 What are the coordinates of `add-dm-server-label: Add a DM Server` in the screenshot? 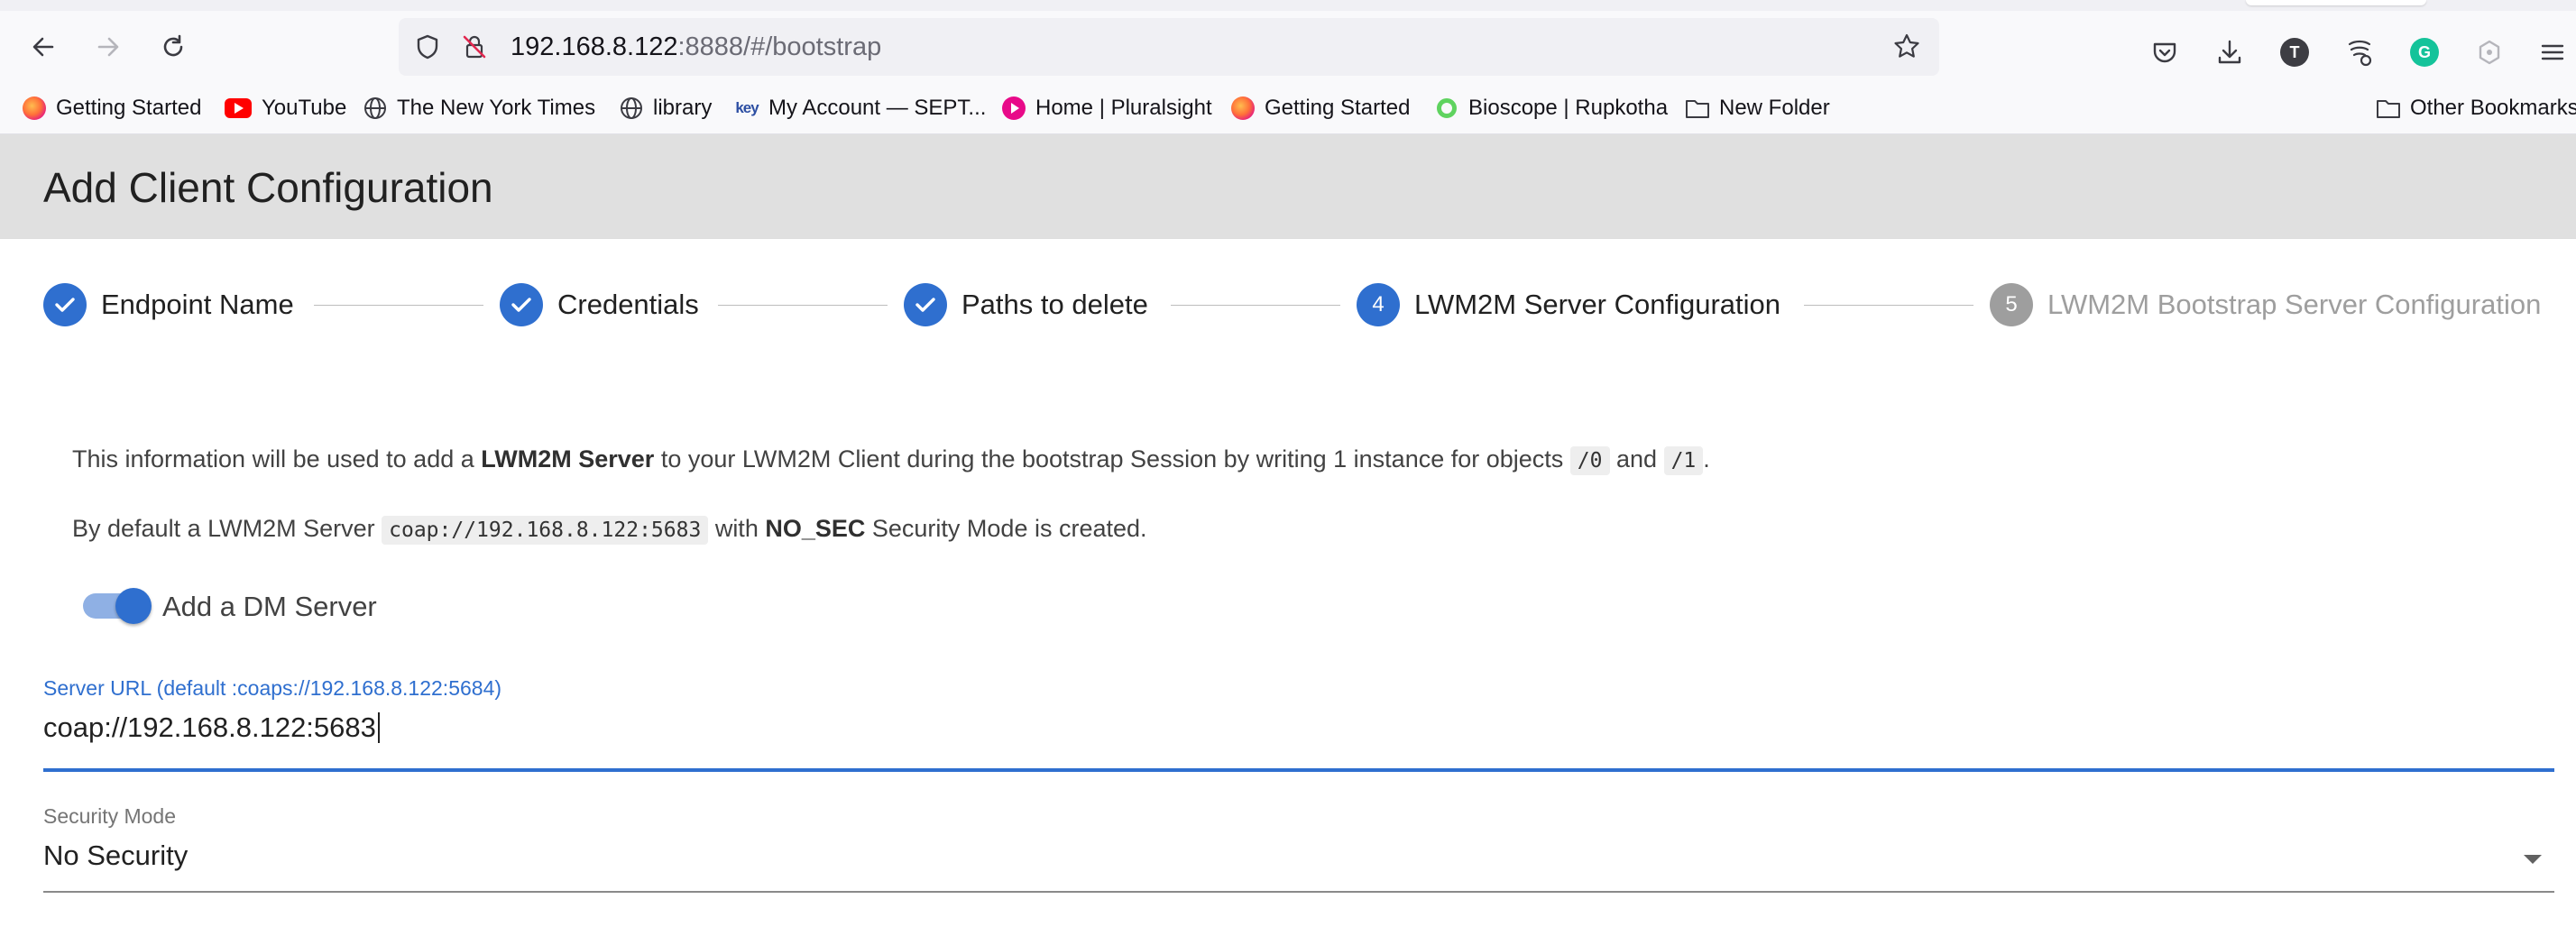 It's located at (269, 607).